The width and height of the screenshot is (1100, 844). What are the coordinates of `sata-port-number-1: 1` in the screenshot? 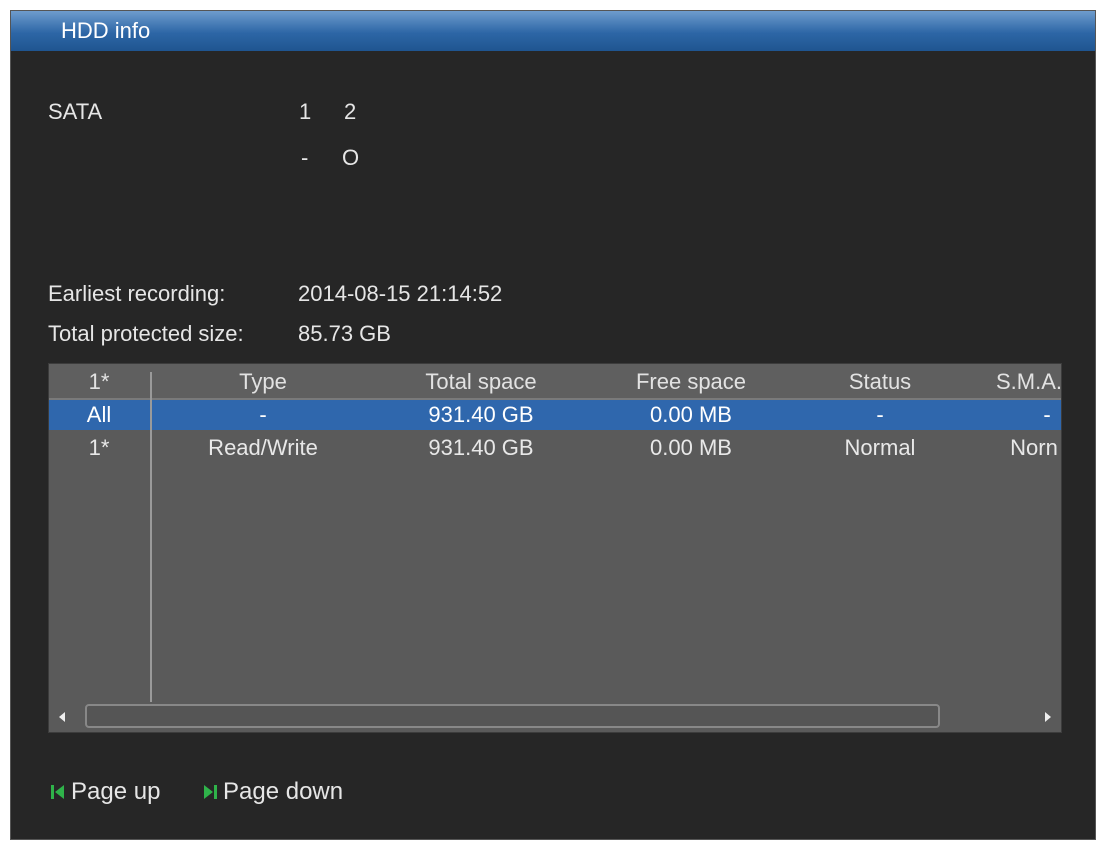 It's located at (305, 111).